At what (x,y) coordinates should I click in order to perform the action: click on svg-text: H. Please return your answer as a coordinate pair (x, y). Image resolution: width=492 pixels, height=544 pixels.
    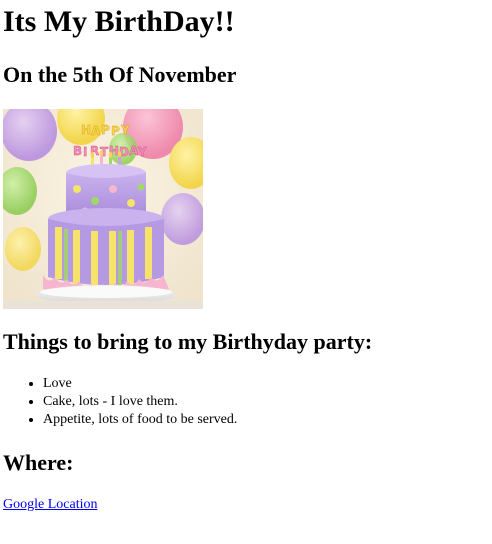
    Looking at the image, I should click on (86, 130).